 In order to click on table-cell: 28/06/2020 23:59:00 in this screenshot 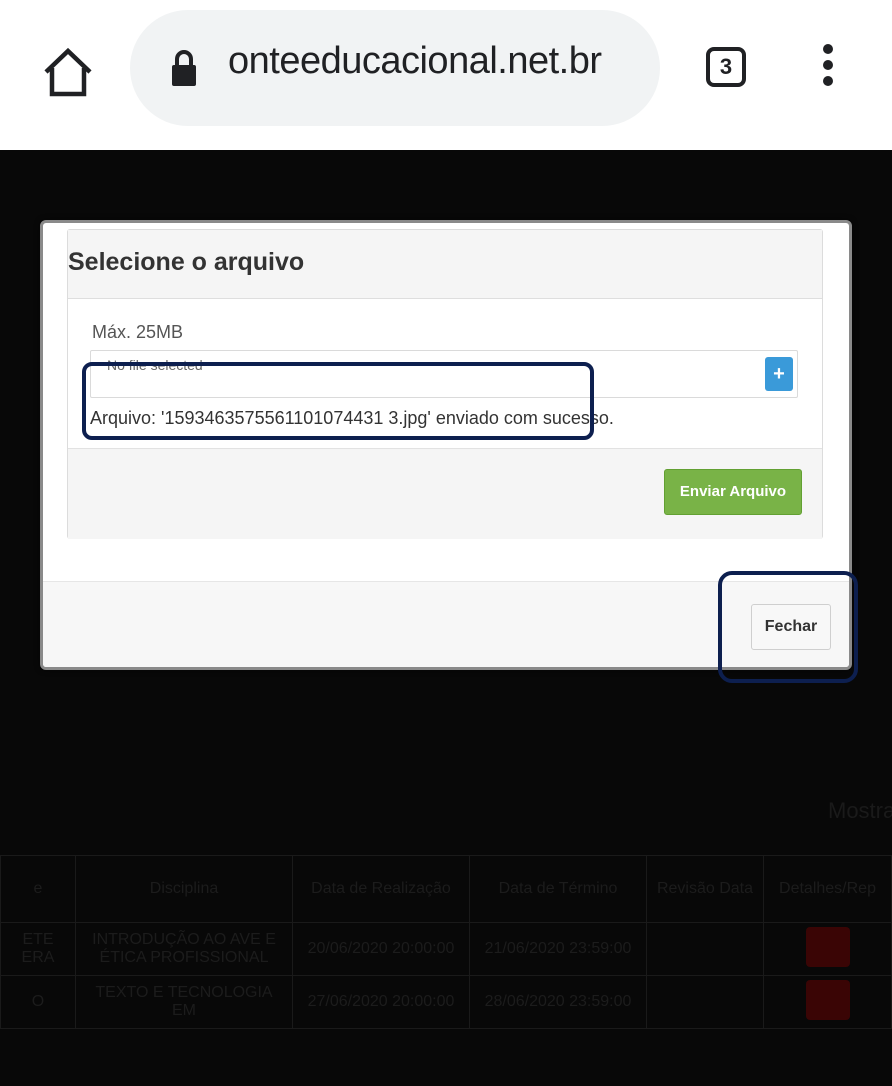, I will do `click(558, 1002)`.